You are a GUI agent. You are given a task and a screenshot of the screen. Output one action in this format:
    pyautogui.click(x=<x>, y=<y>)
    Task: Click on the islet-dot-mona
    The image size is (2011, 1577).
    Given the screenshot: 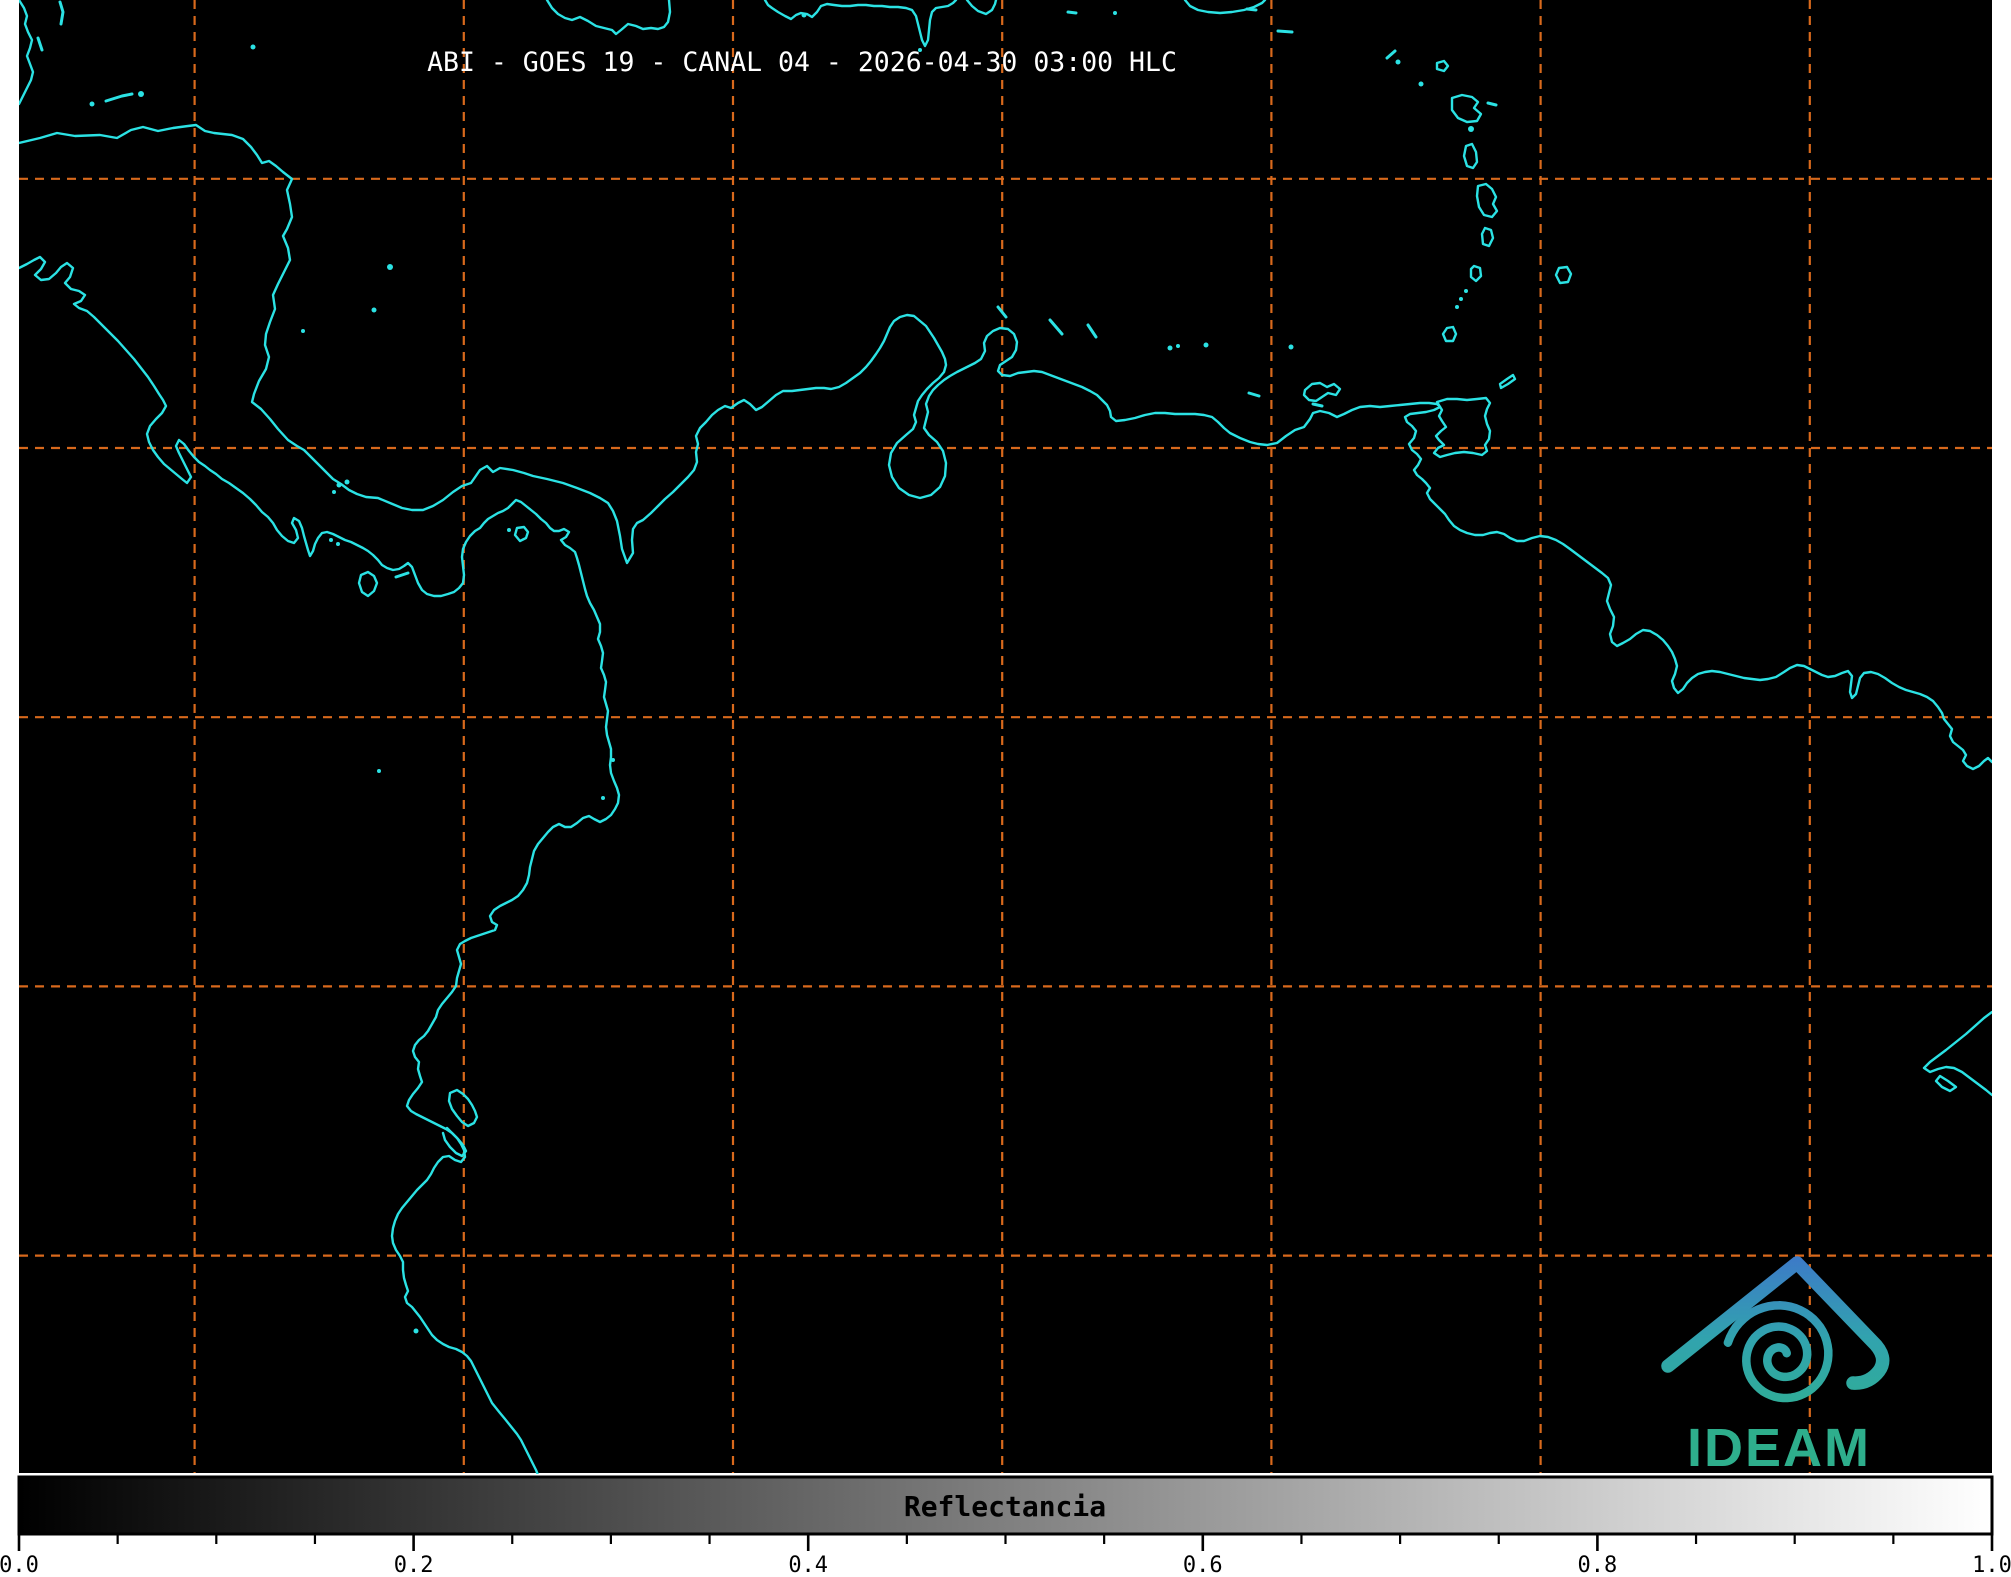 What is the action you would take?
    pyautogui.click(x=1115, y=13)
    